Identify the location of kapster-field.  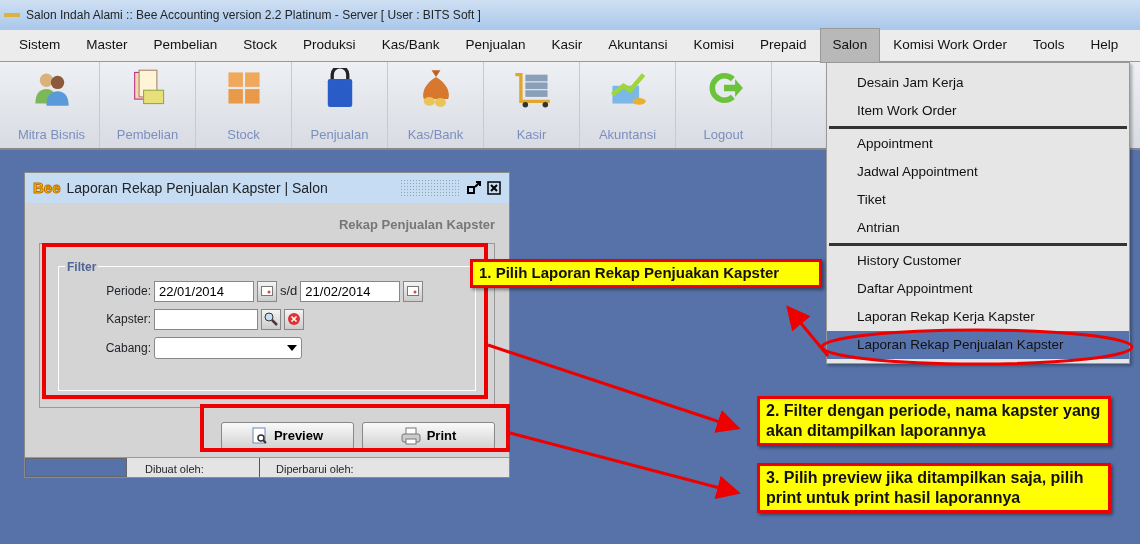
(206, 319).